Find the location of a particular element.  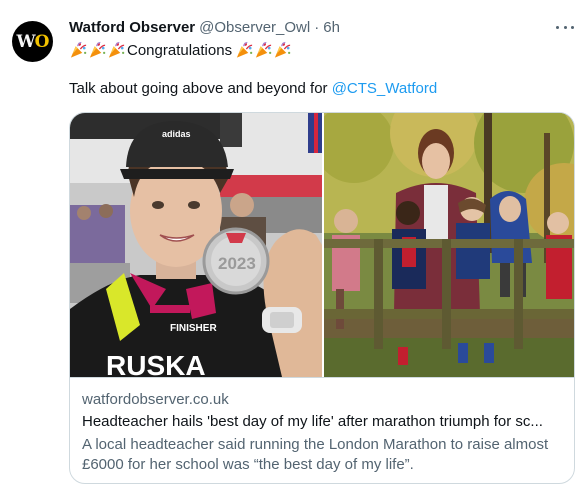

timestamp: 6h is located at coordinates (331, 27).